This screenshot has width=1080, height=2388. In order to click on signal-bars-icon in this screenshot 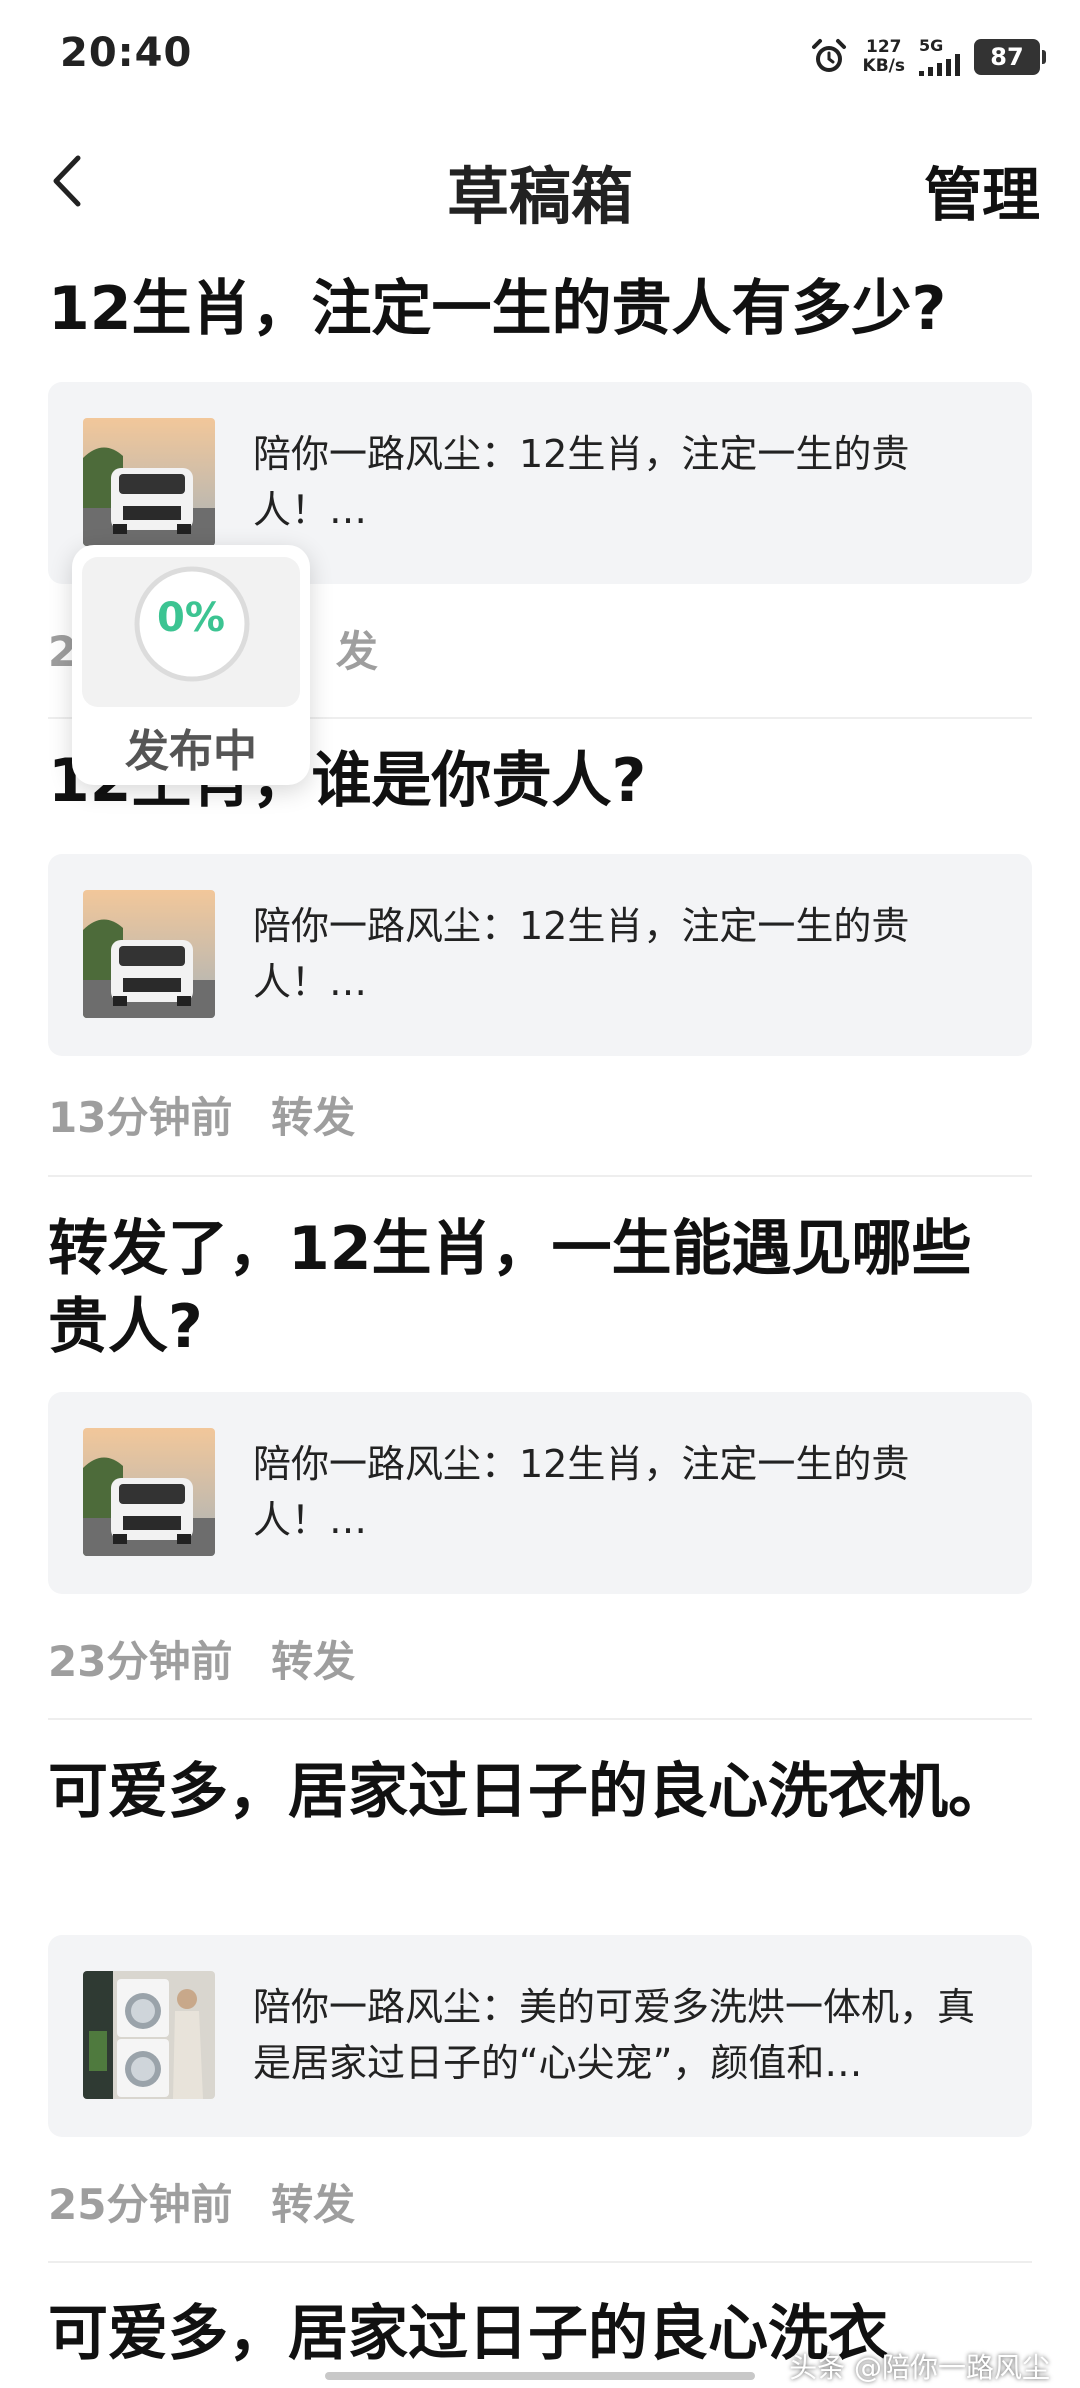, I will do `click(939, 65)`.